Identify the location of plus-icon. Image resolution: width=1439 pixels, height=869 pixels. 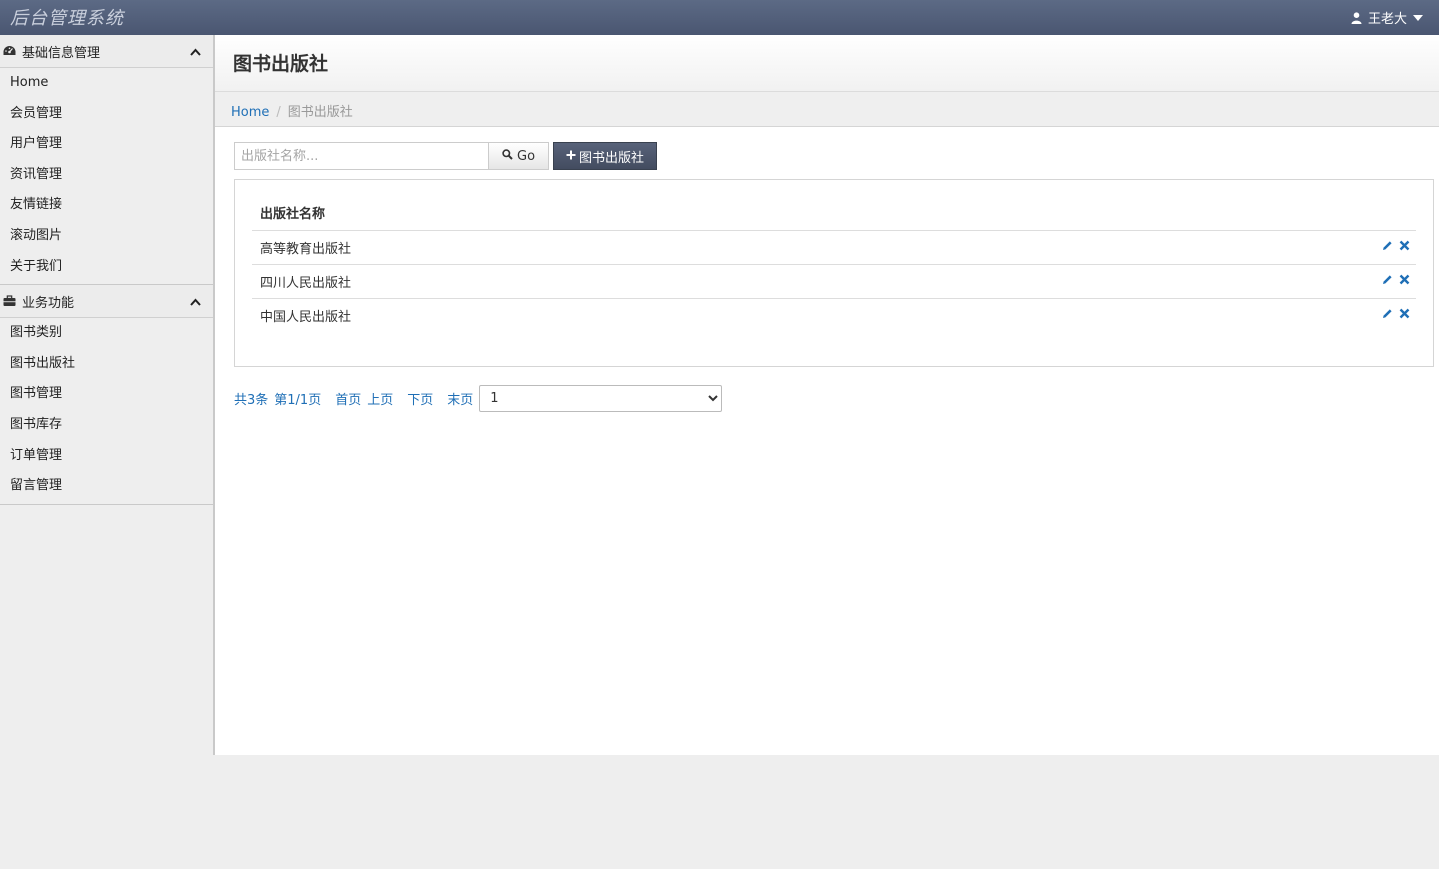
(571, 156).